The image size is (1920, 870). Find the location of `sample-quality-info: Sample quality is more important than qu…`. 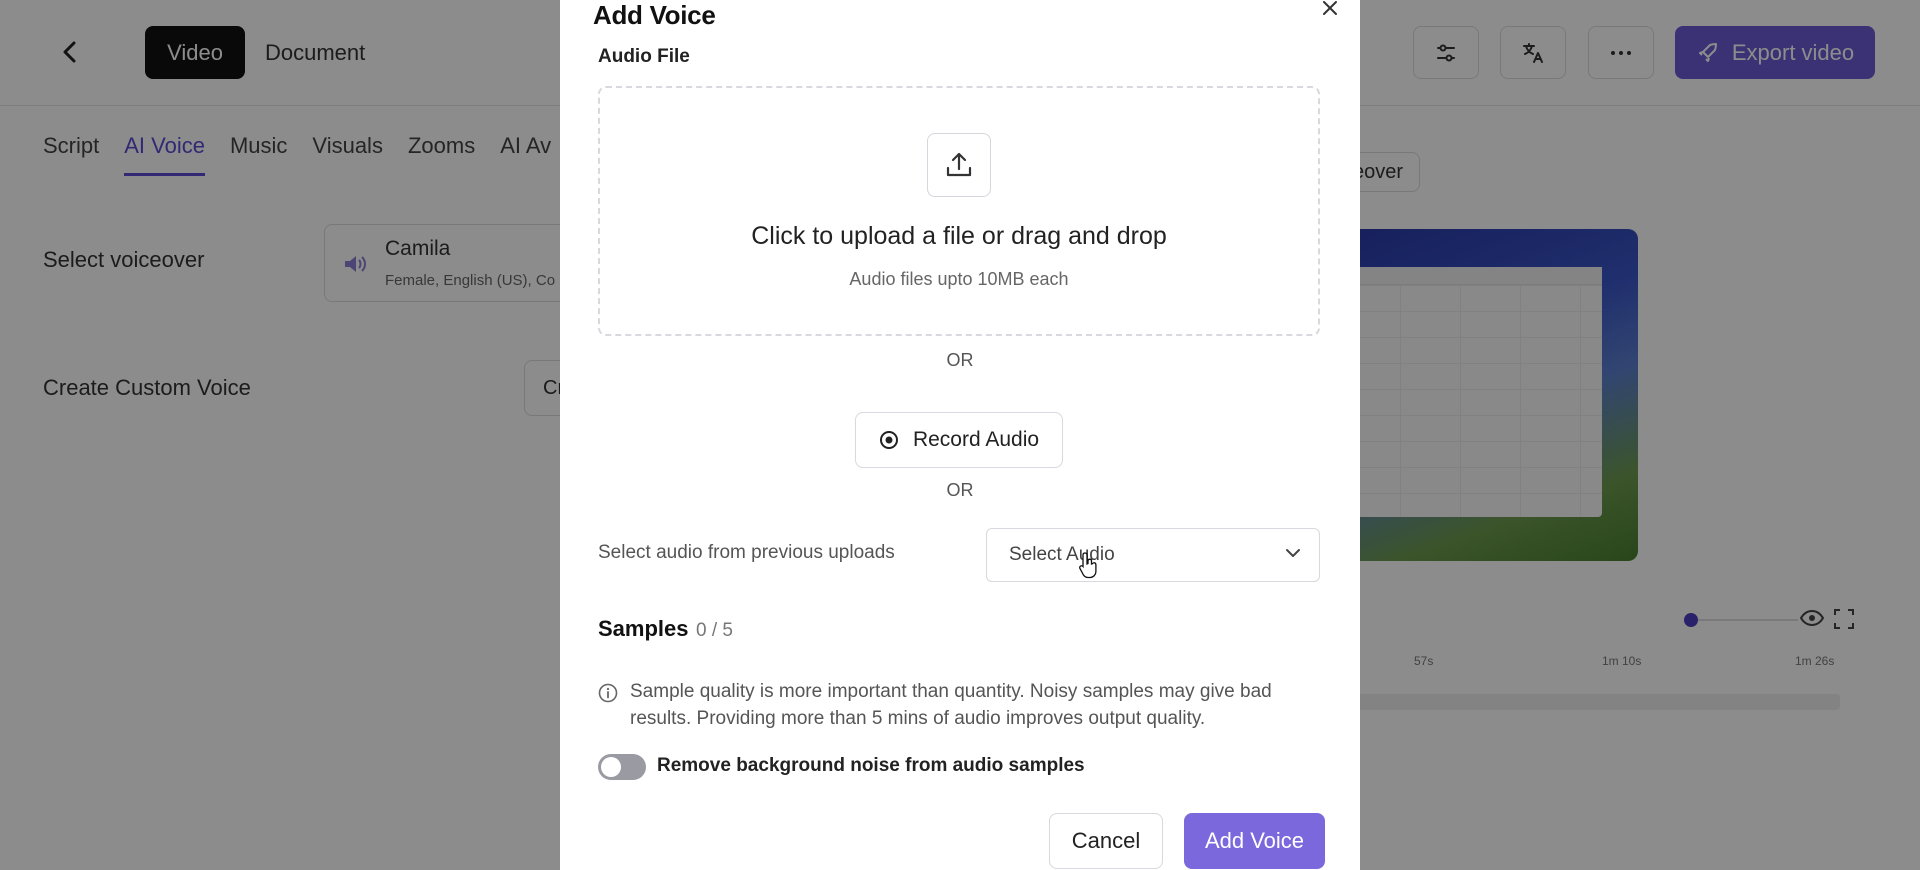

sample-quality-info: Sample quality is more important than qu… is located at coordinates (951, 705).